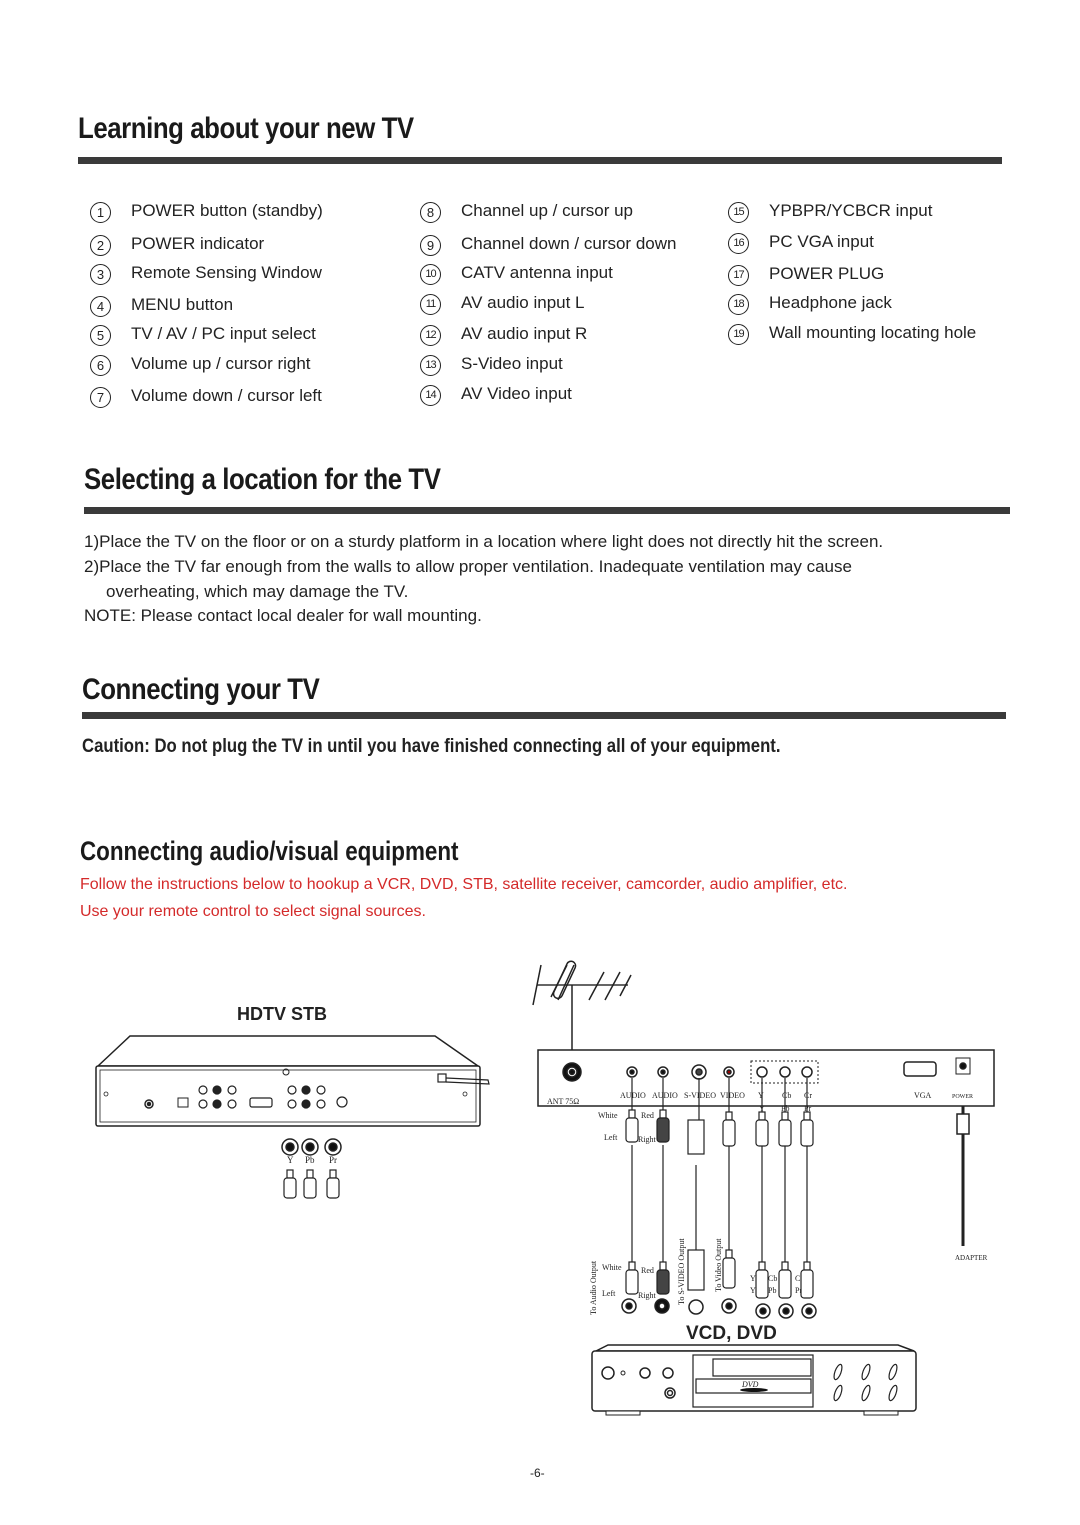  What do you see at coordinates (785, 1108) in the screenshot?
I see `plug-pb: Pb` at bounding box center [785, 1108].